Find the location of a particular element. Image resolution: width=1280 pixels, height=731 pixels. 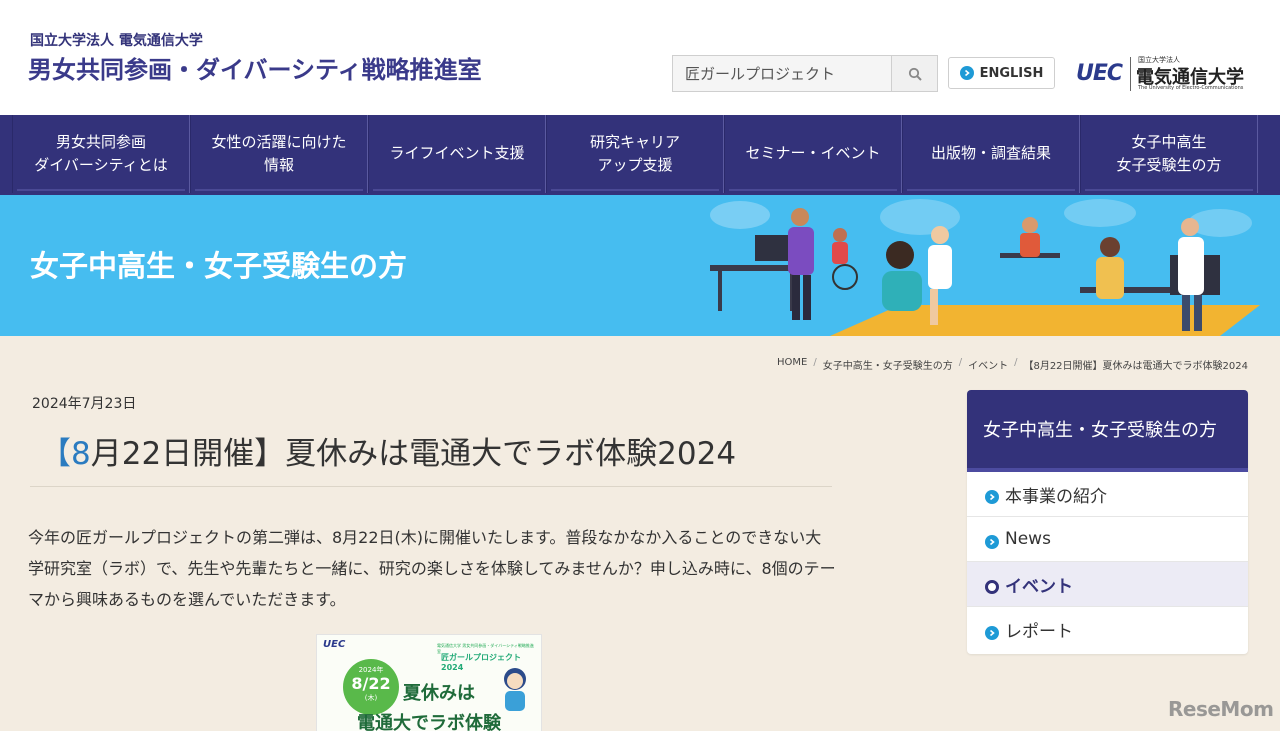

breadcrumb-event: イベント is located at coordinates (988, 364).